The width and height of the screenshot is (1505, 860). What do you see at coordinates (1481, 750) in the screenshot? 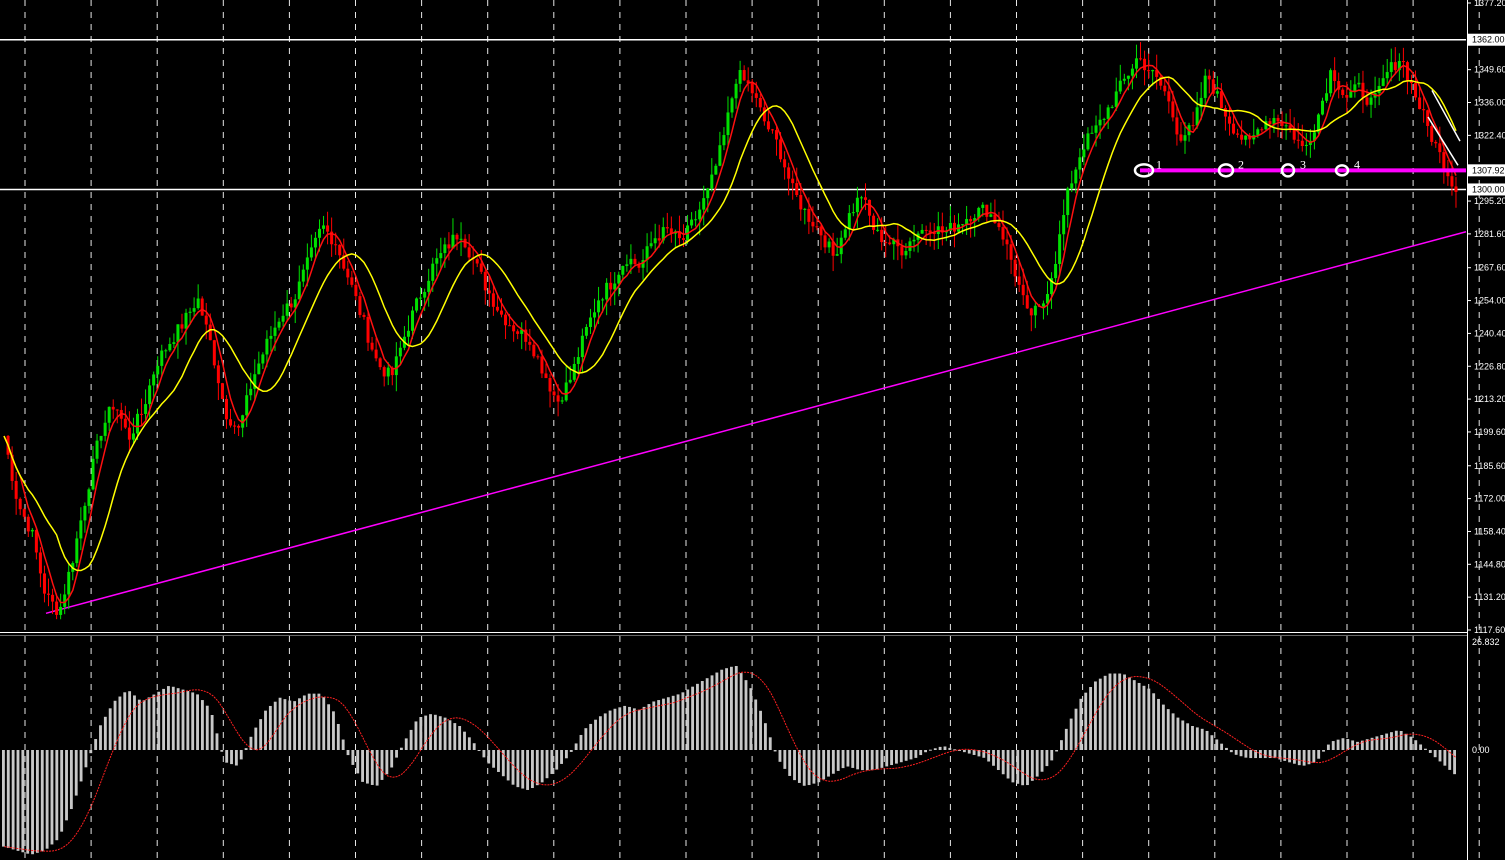
I see `indicator-tick-label: 0.00` at bounding box center [1481, 750].